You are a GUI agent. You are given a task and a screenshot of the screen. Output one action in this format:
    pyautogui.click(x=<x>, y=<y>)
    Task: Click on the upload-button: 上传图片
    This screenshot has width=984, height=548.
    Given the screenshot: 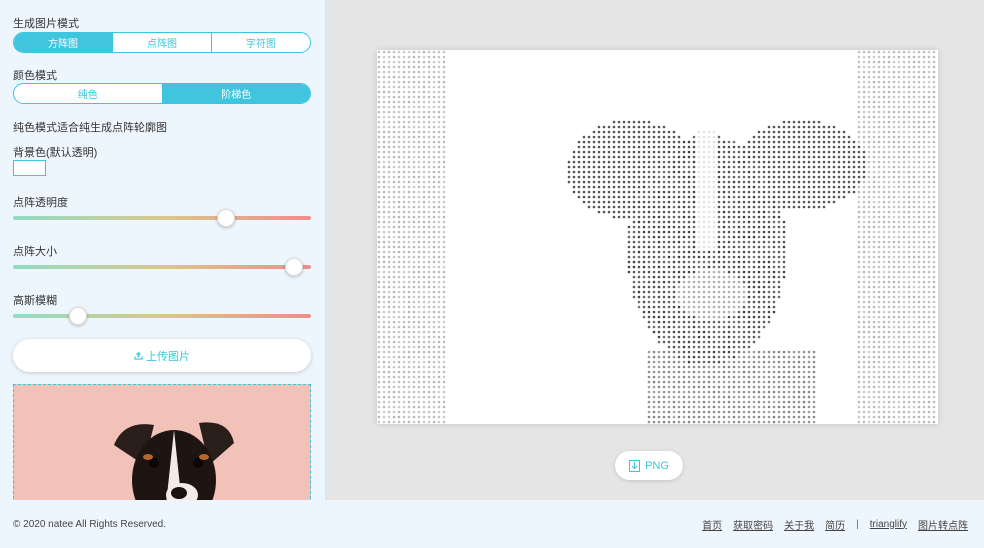 What is the action you would take?
    pyautogui.click(x=162, y=355)
    